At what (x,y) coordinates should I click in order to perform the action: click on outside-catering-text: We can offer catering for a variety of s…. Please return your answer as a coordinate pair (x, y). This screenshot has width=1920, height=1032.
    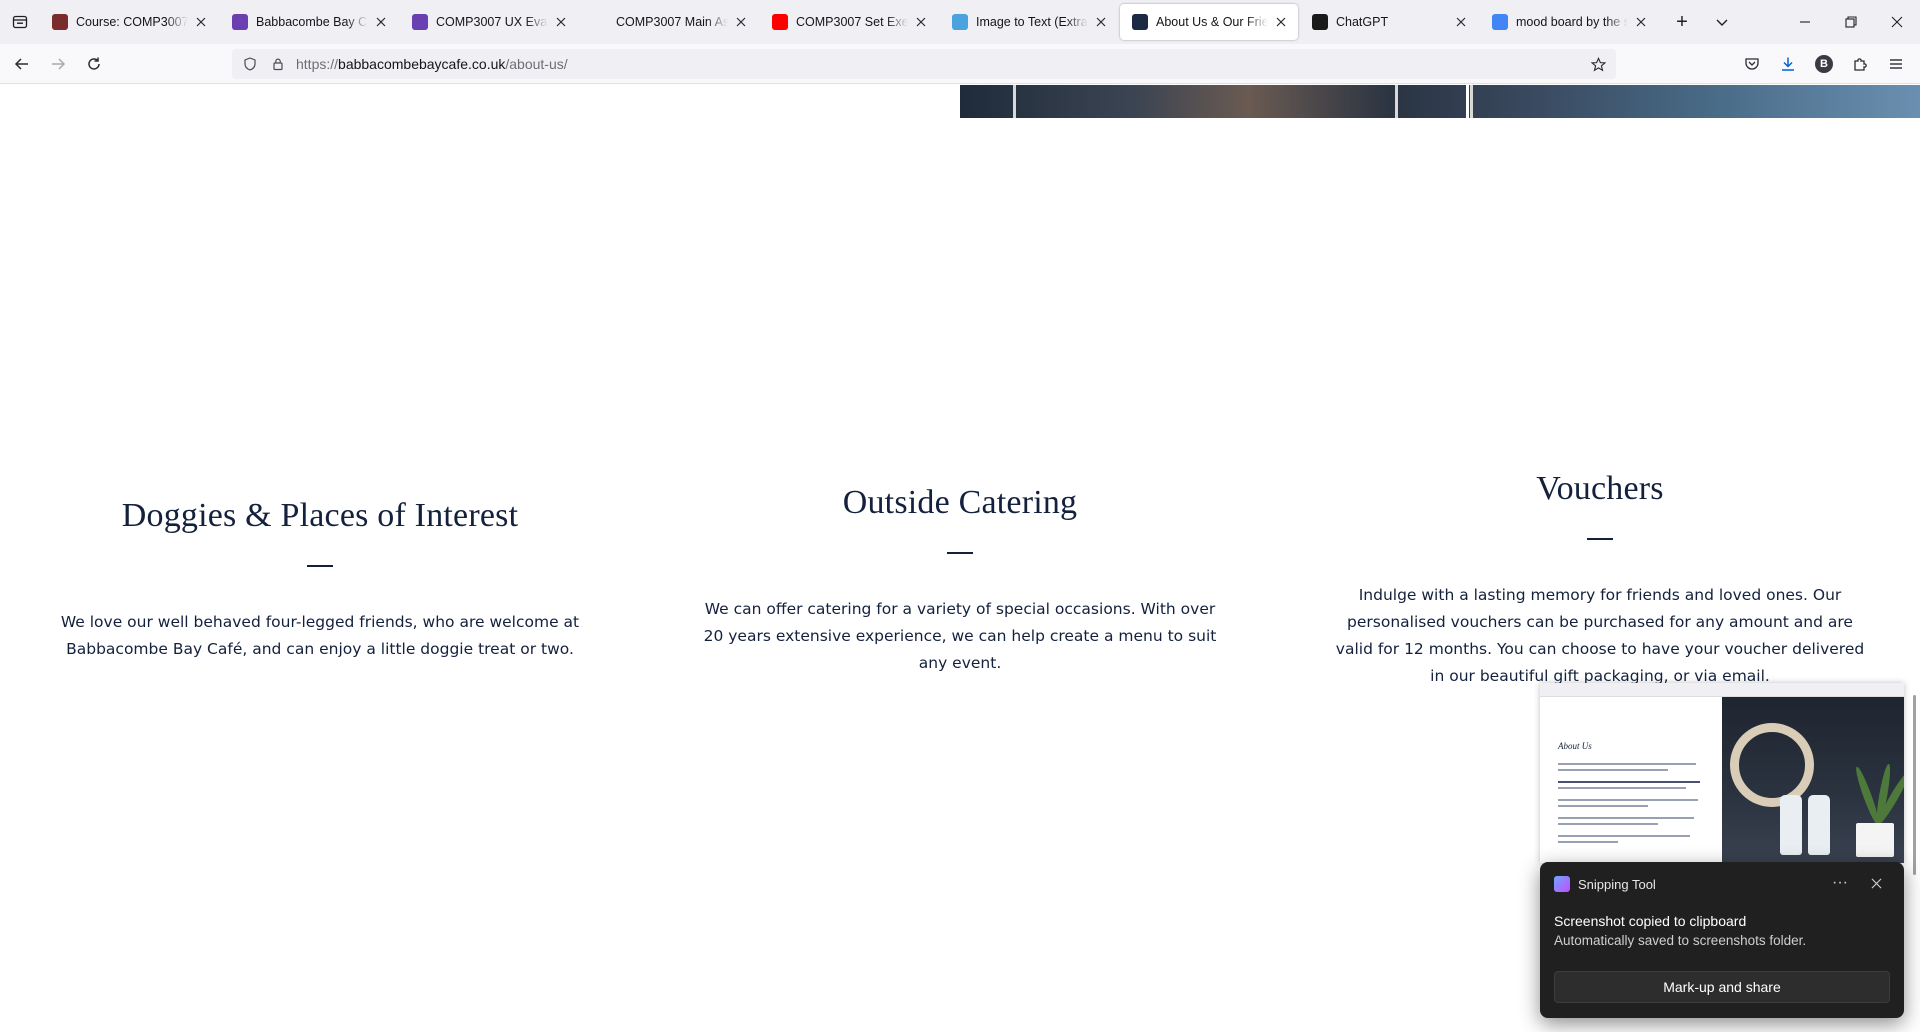
    Looking at the image, I should click on (960, 636).